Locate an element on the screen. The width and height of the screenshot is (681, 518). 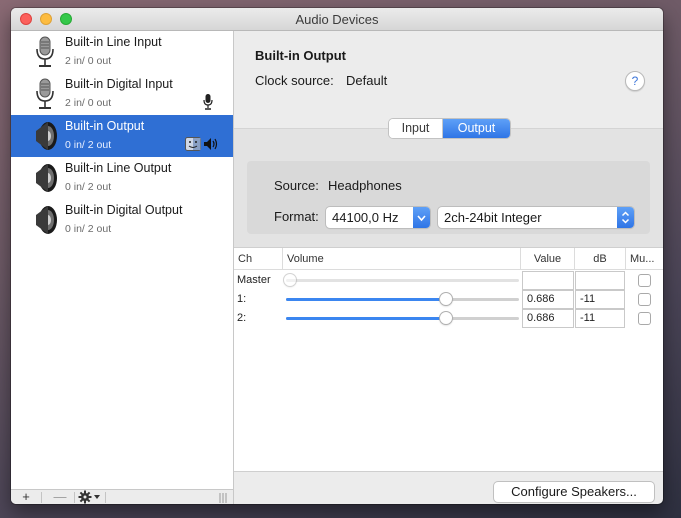
action-menu-button is located at coordinates (89, 497).